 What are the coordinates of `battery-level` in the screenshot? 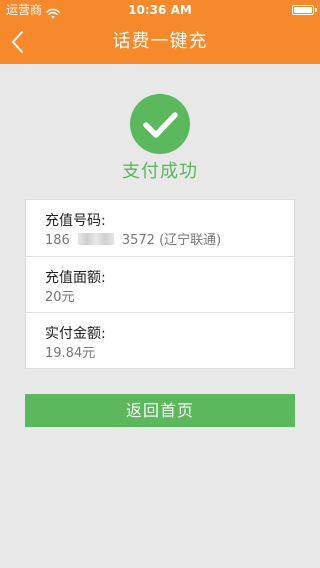 It's located at (303, 10).